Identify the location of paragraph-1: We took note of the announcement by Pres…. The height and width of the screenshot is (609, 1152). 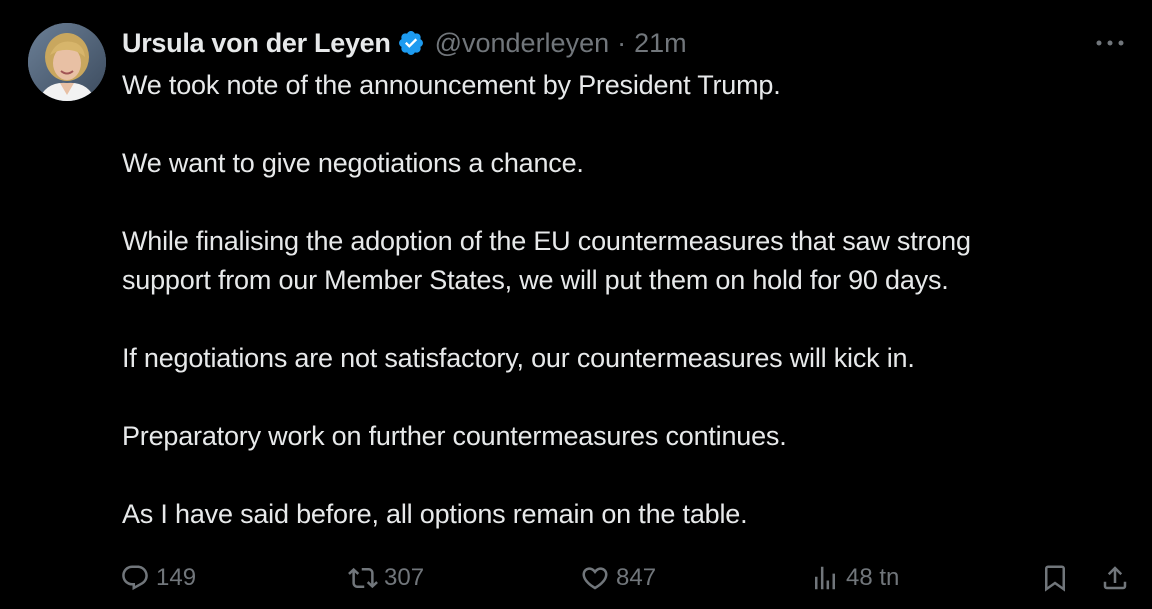
(622, 85).